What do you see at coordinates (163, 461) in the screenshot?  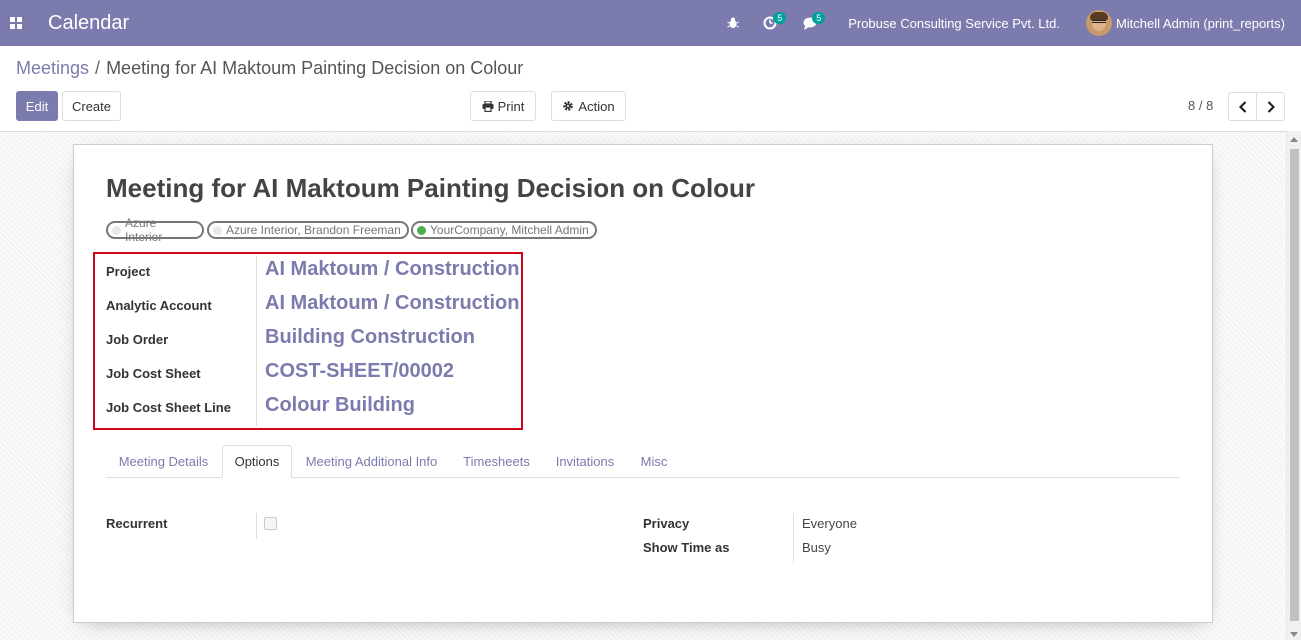 I see `tab-meeting-details: Meeting Details` at bounding box center [163, 461].